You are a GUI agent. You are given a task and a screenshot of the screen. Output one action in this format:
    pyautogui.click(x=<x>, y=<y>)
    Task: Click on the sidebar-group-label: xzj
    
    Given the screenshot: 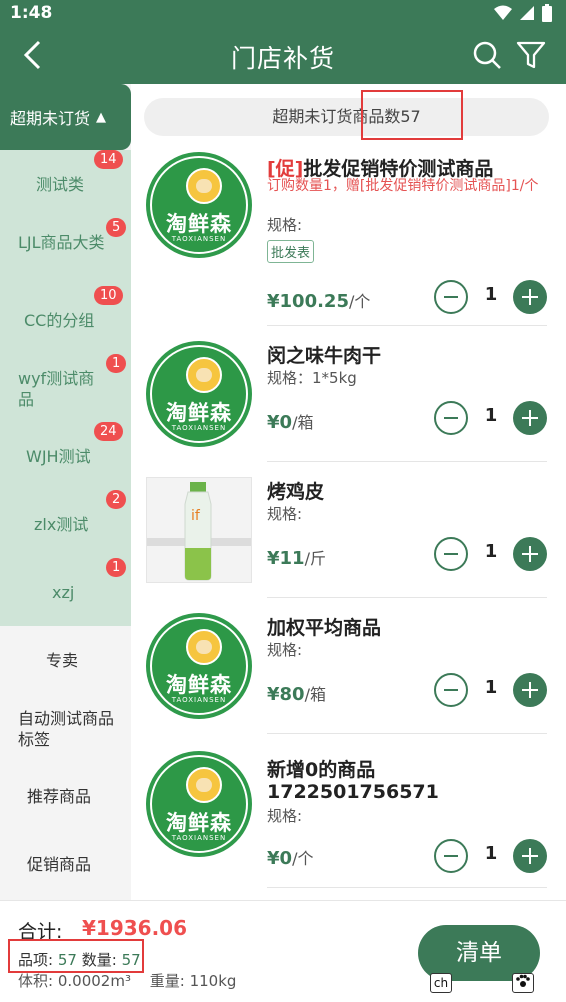 What is the action you would take?
    pyautogui.click(x=63, y=592)
    